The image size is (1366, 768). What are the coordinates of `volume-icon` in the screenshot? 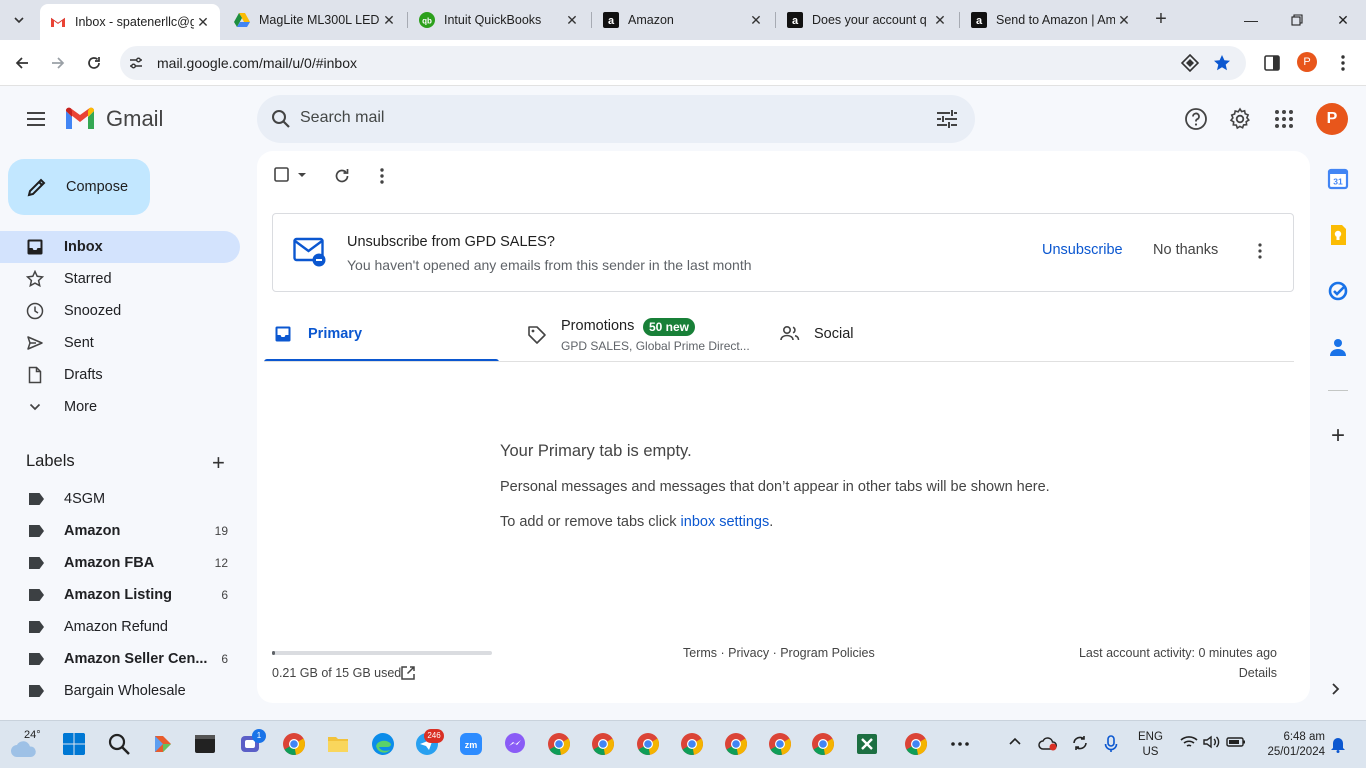 It's located at (1212, 742).